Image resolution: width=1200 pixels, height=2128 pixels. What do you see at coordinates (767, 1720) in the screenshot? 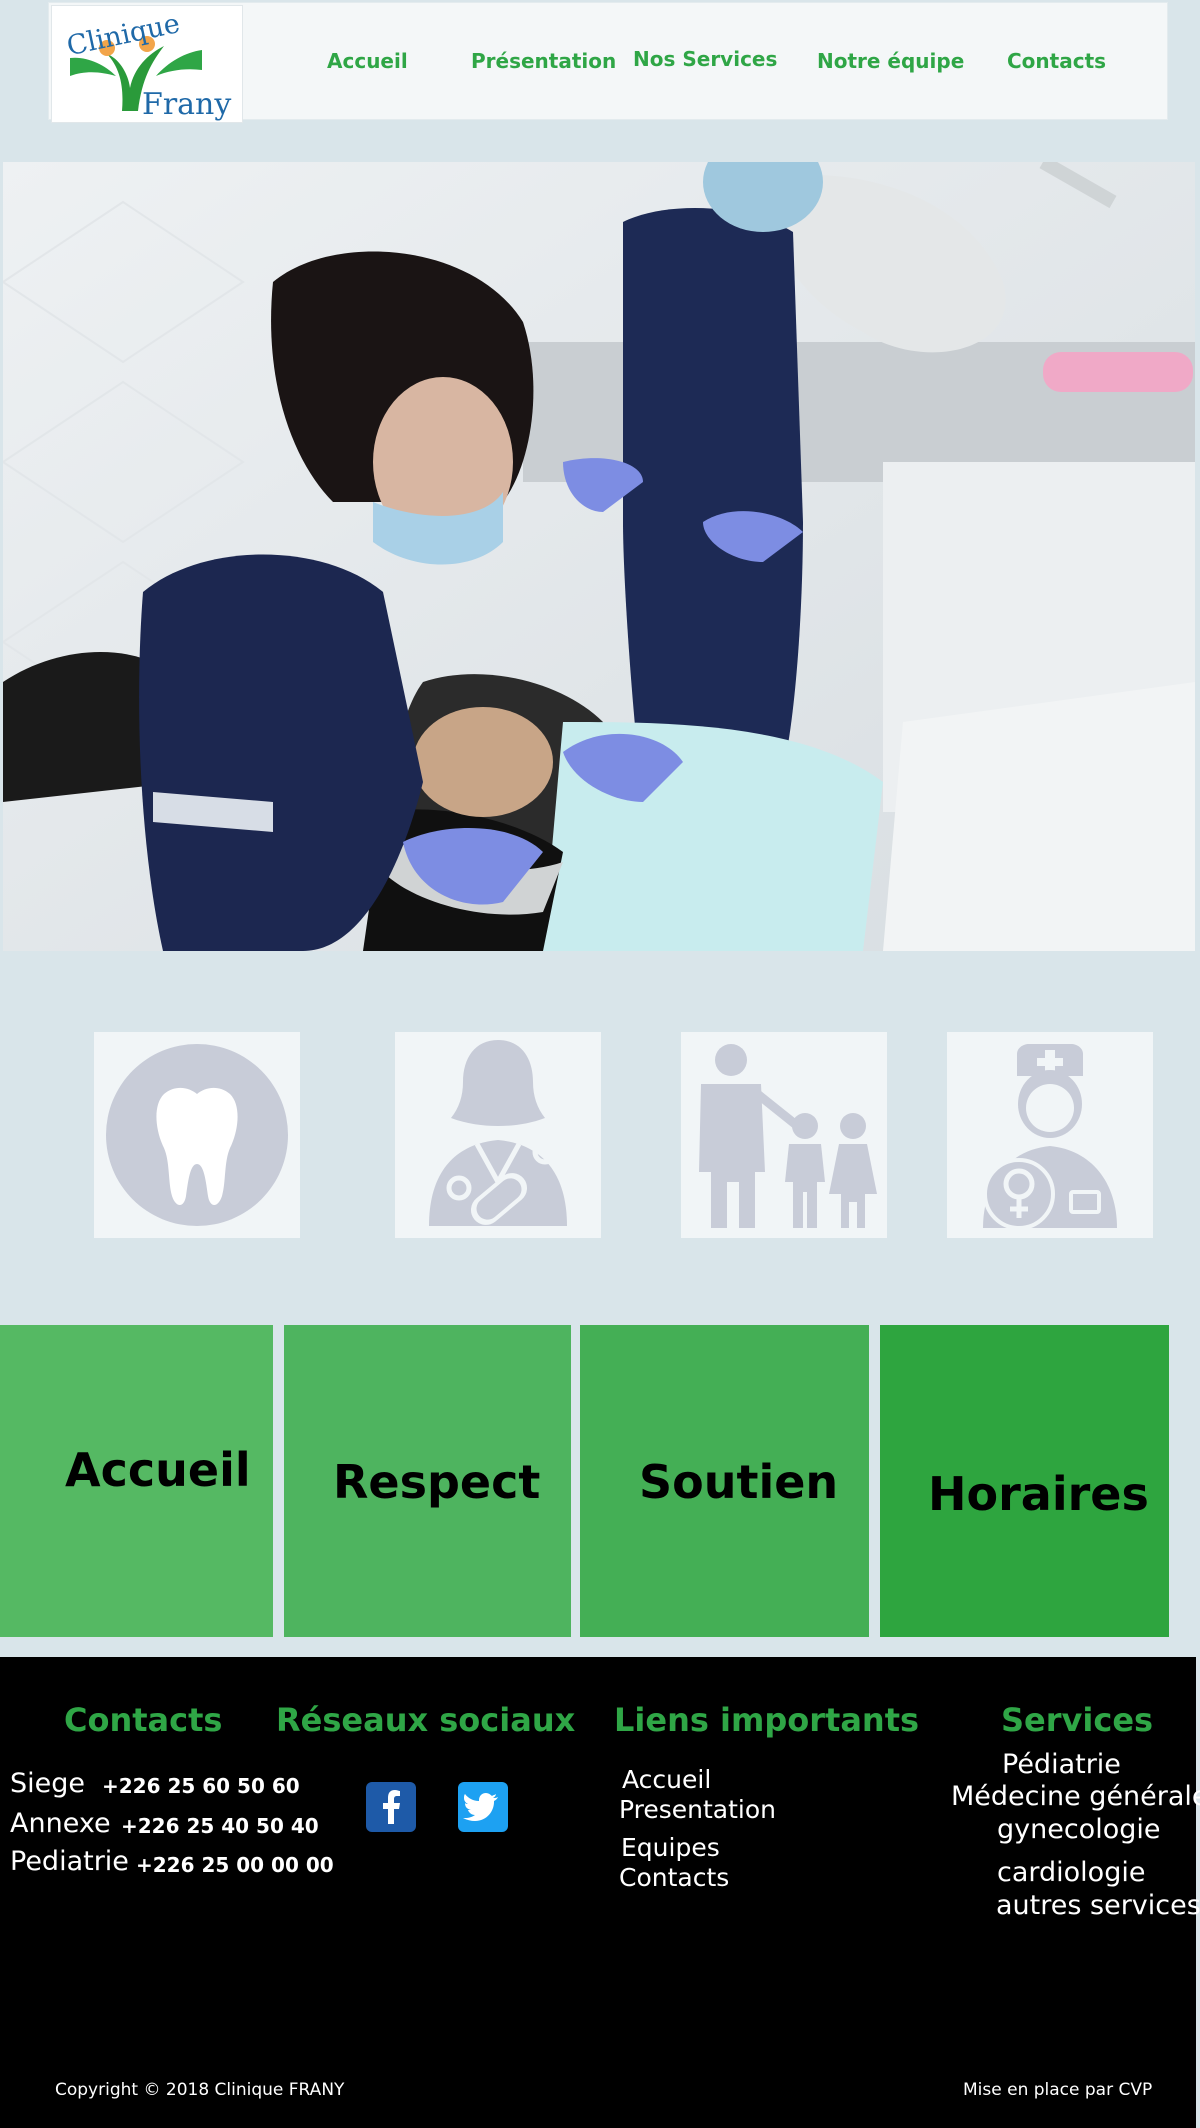
I see `footer-links-heading: Liens importants` at bounding box center [767, 1720].